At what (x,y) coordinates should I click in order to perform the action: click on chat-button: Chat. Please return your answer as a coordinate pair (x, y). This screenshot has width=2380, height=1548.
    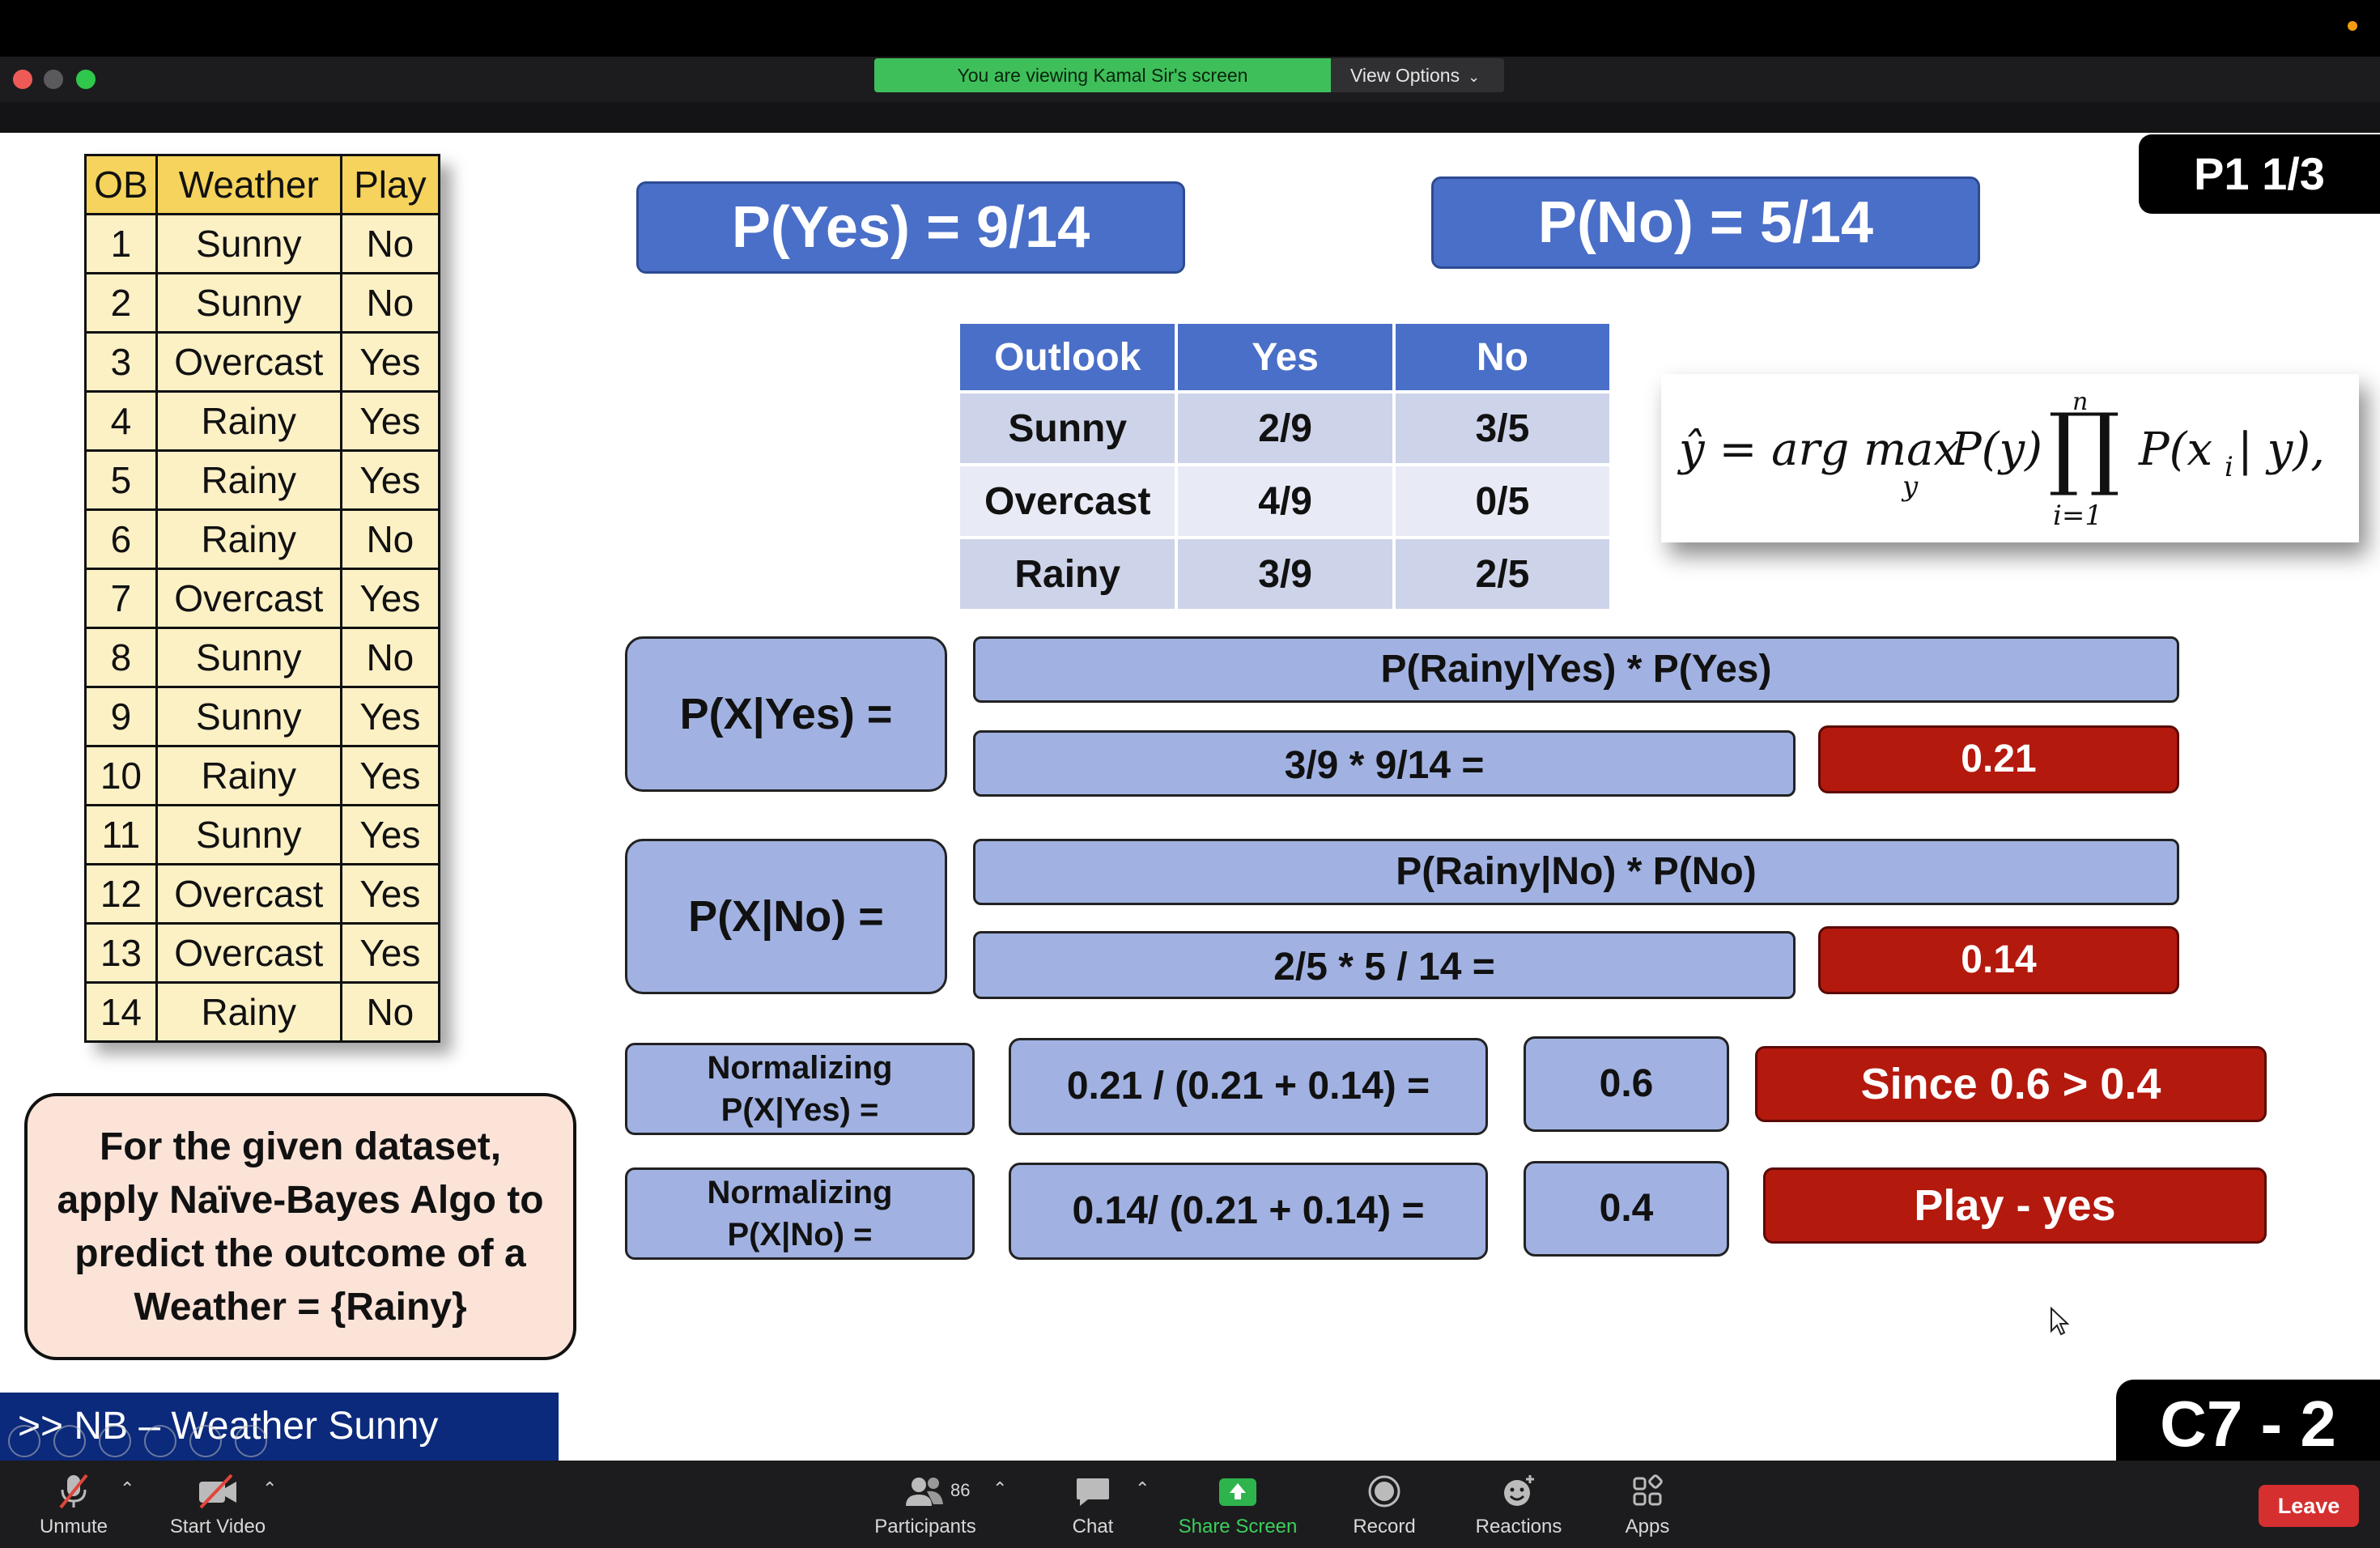
    Looking at the image, I should click on (1092, 1506).